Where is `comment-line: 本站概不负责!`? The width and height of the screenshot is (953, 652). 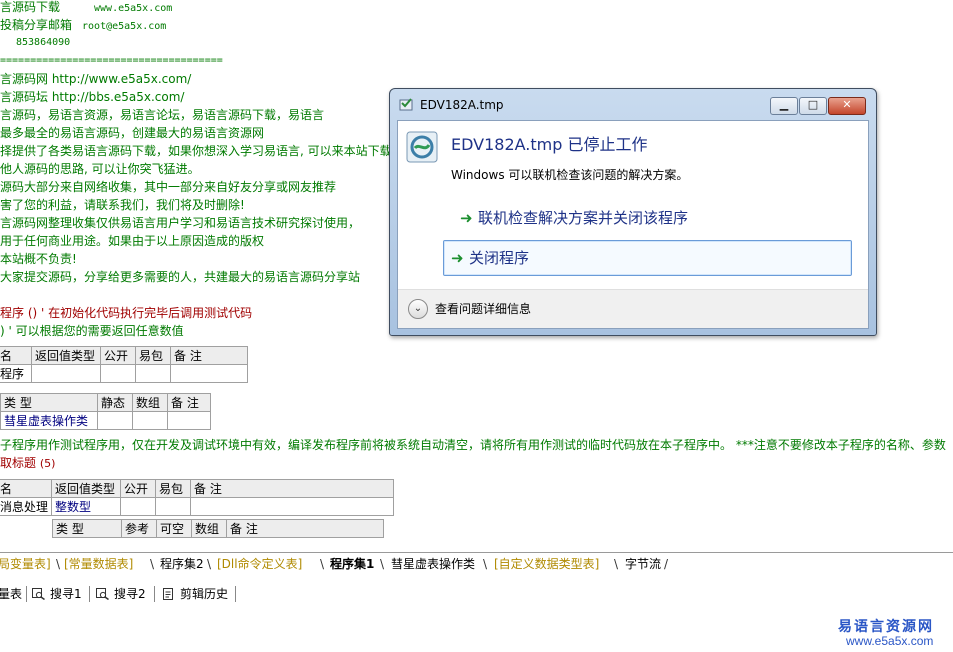
comment-line: 本站概不负责! is located at coordinates (38, 259).